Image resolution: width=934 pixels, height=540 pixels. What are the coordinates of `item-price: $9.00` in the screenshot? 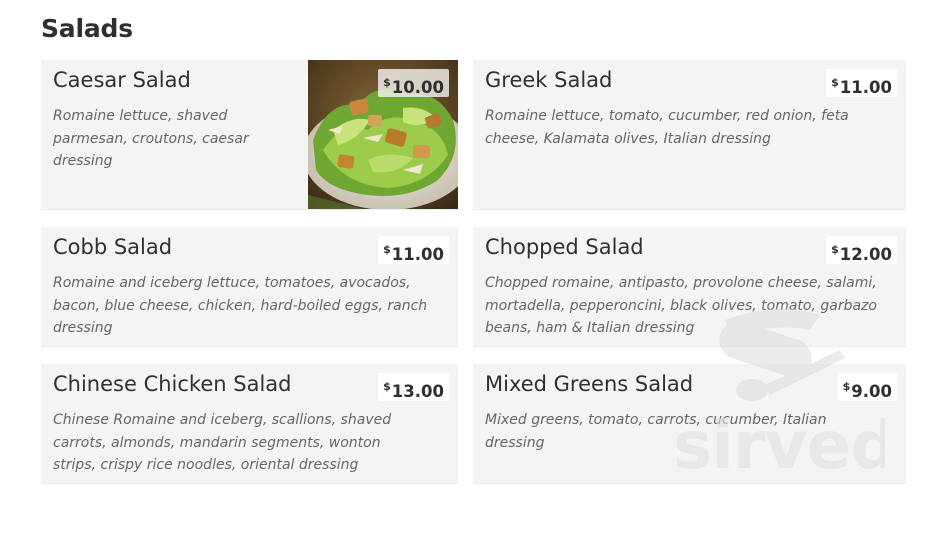 It's located at (867, 387).